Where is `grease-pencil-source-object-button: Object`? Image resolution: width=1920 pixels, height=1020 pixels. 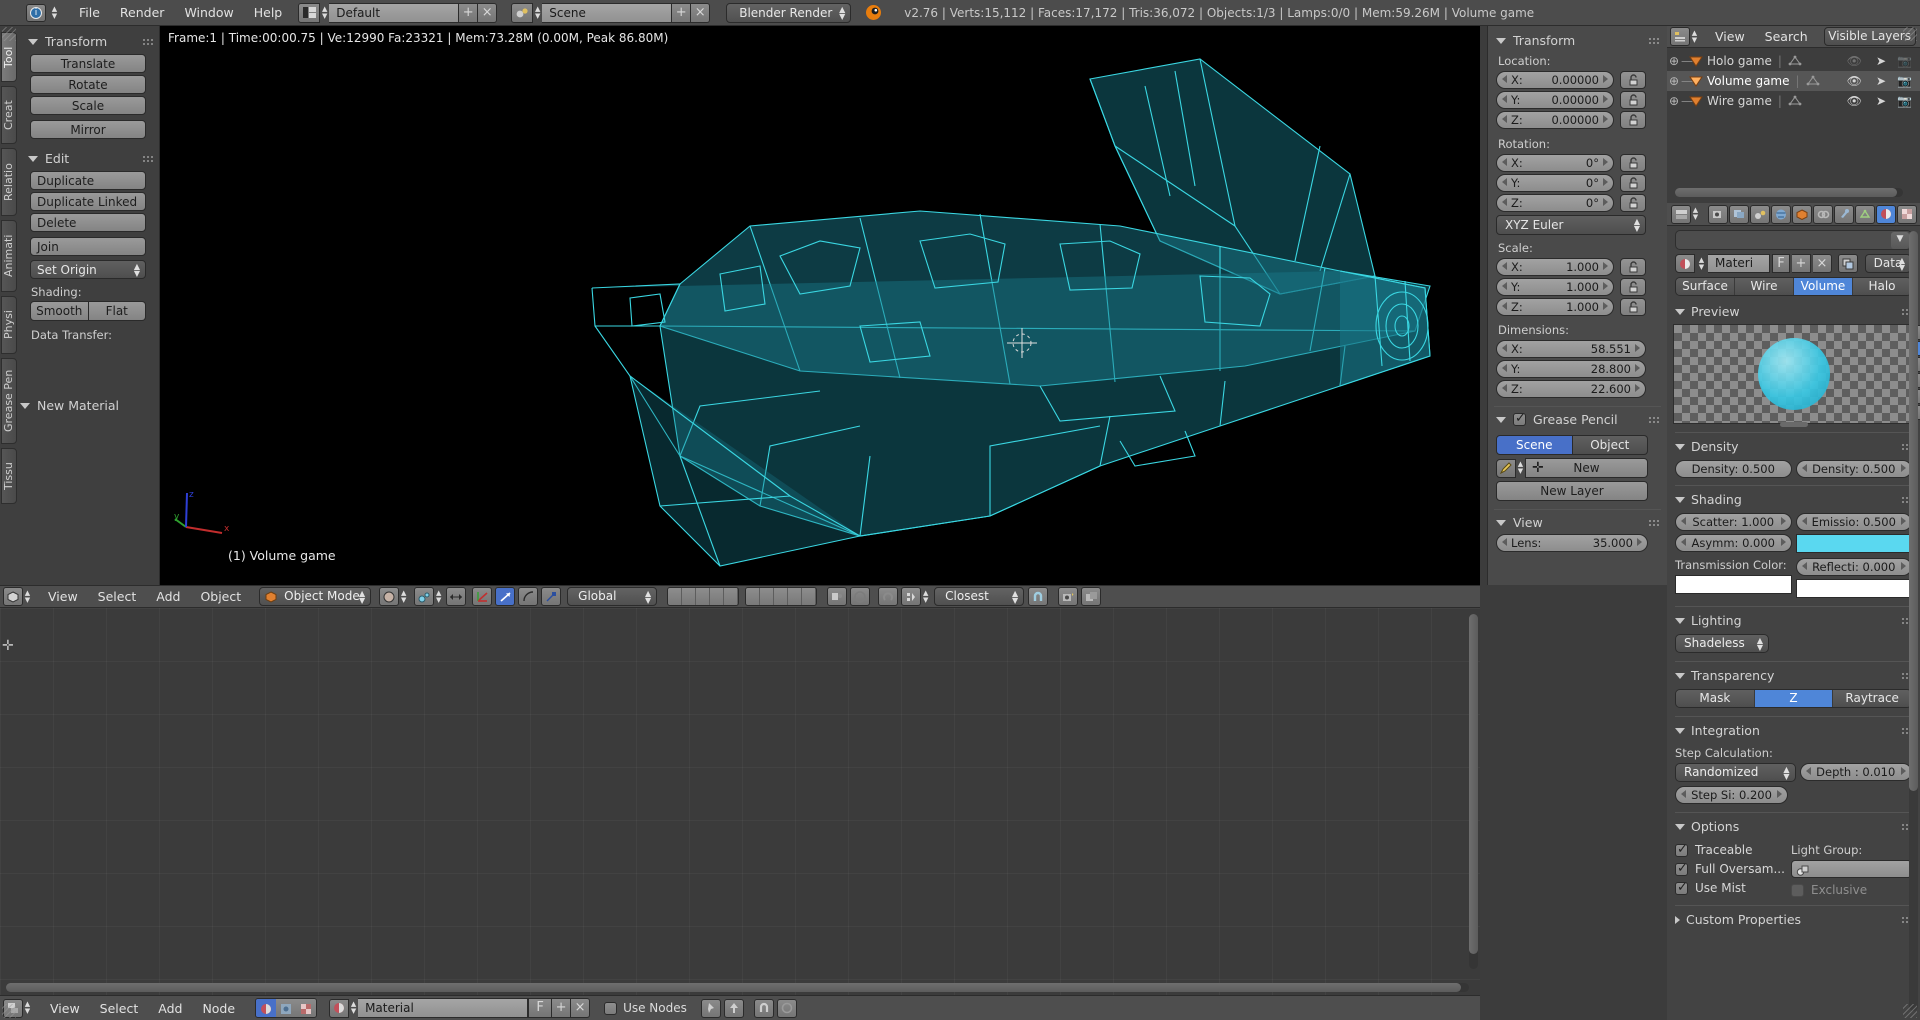
grease-pencil-source-object-button: Object is located at coordinates (1610, 445).